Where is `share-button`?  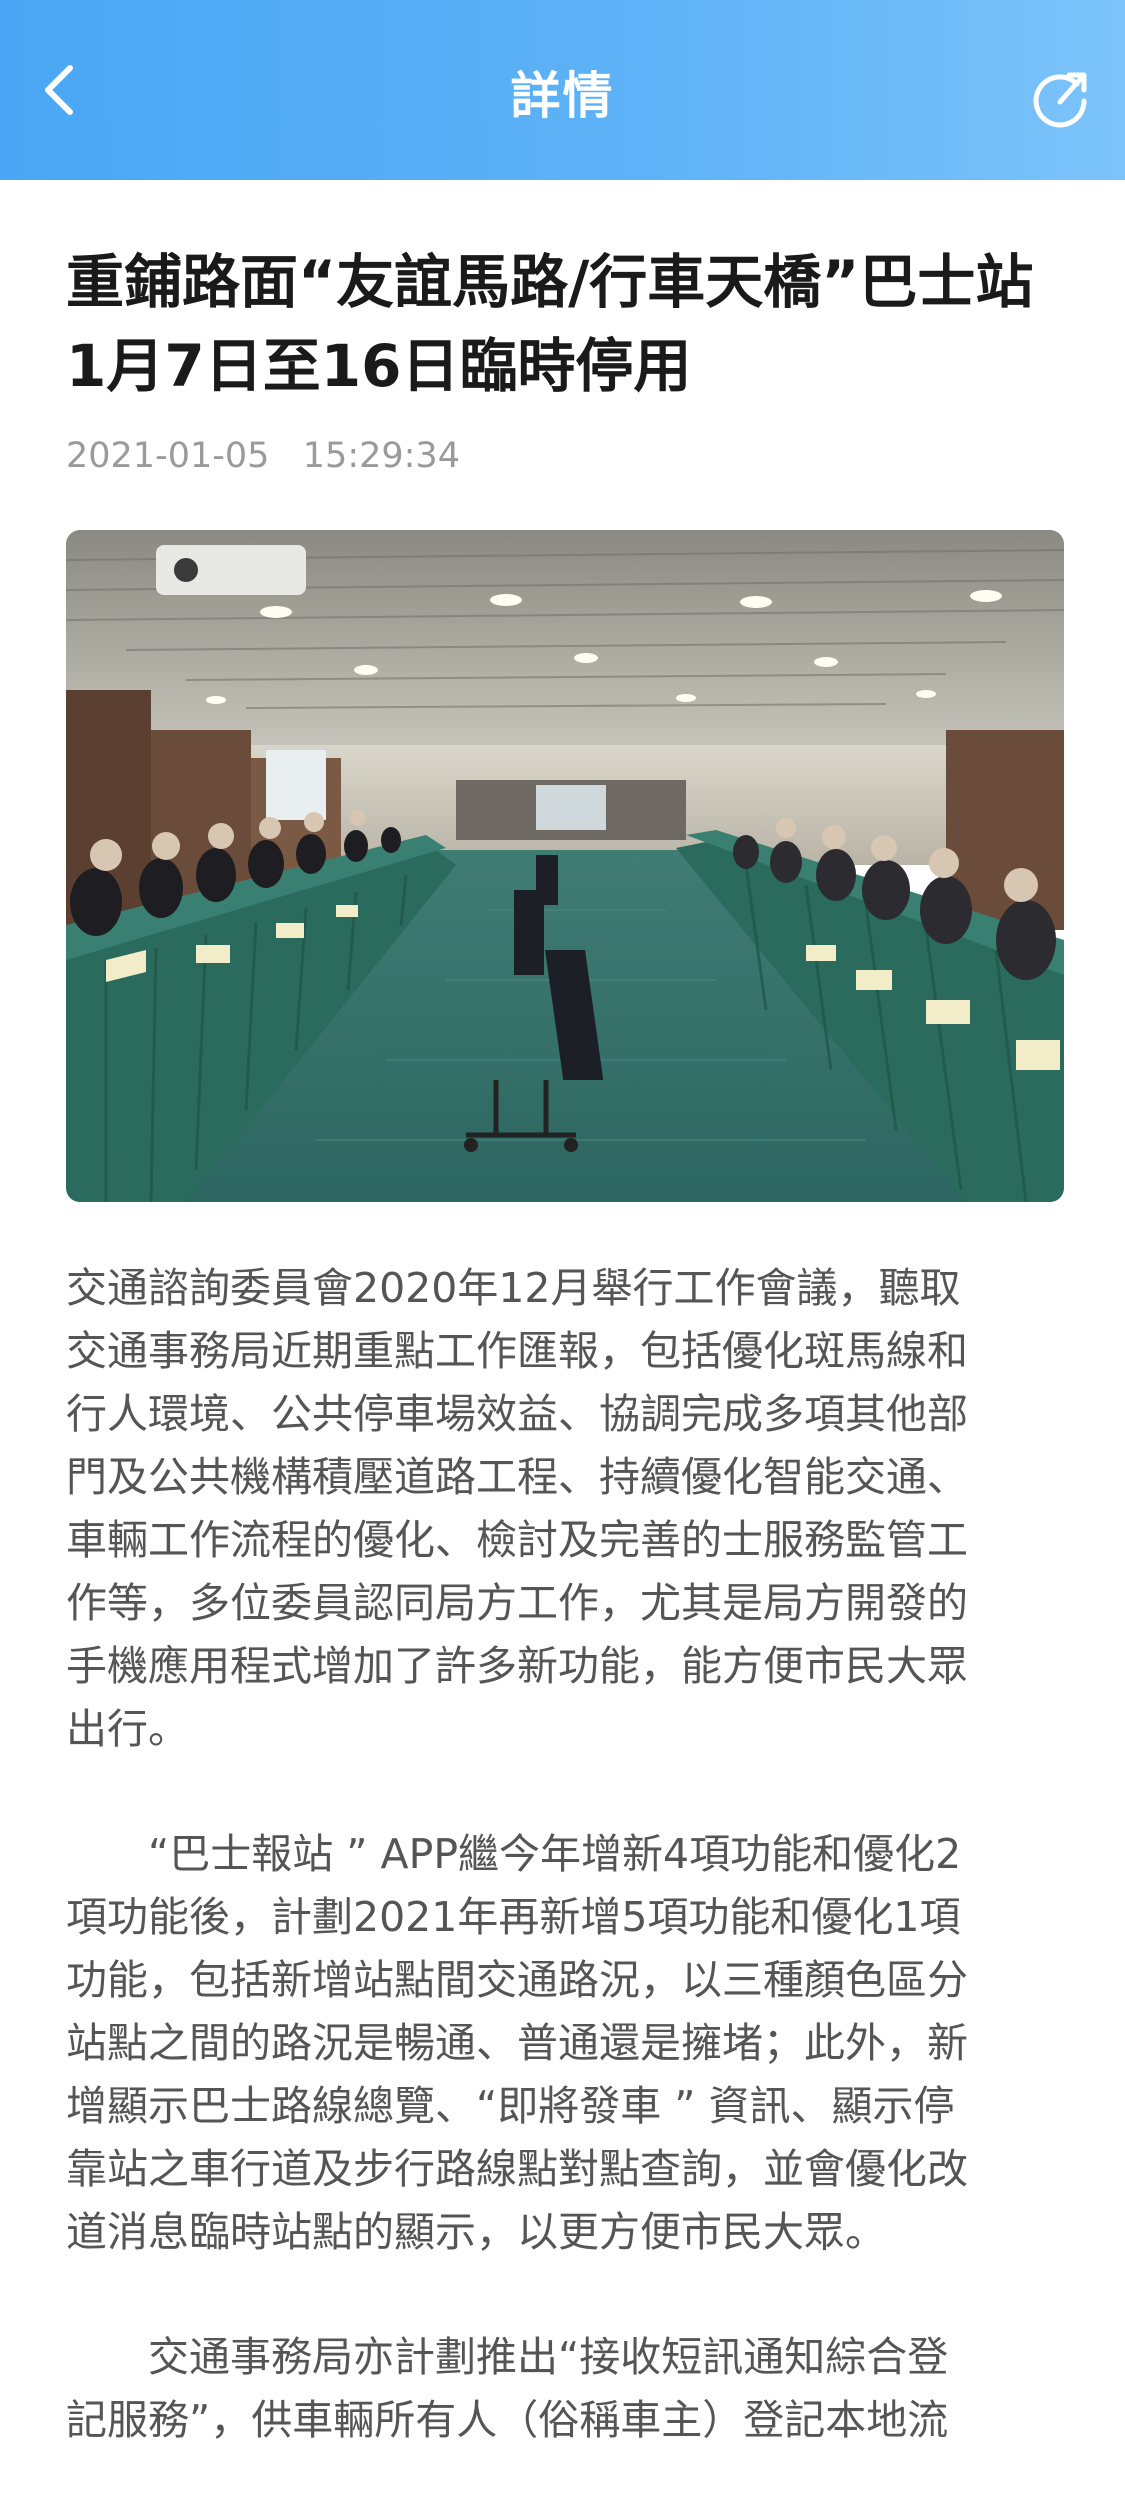
share-button is located at coordinates (1060, 97).